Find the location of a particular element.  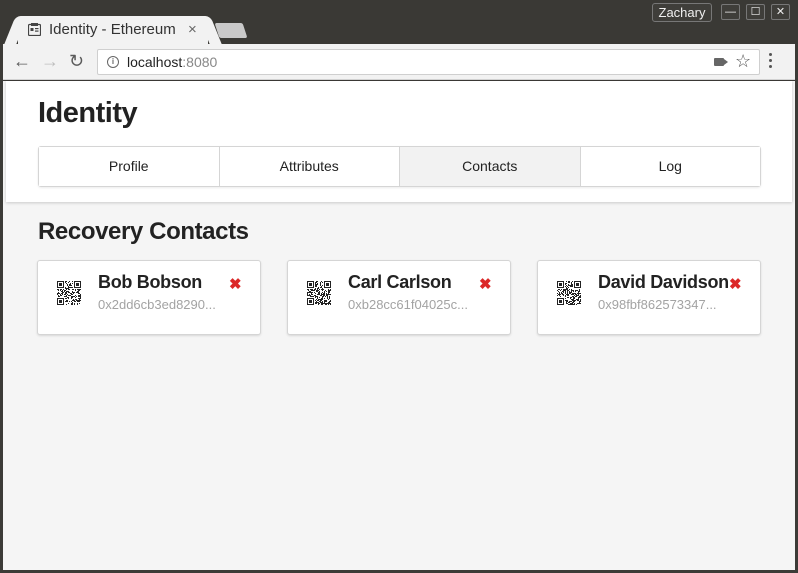

browser-tab: Identity - Ethereum × is located at coordinates (113, 30).